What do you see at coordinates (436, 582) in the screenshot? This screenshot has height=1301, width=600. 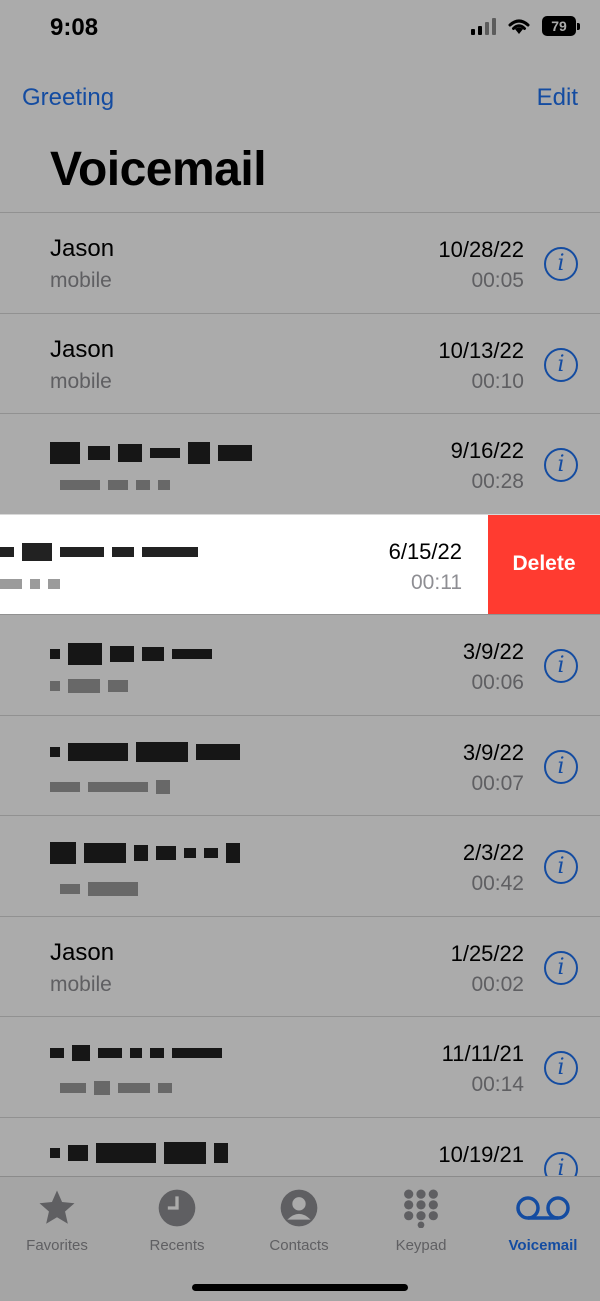 I see `voicemail-duration: 00:11` at bounding box center [436, 582].